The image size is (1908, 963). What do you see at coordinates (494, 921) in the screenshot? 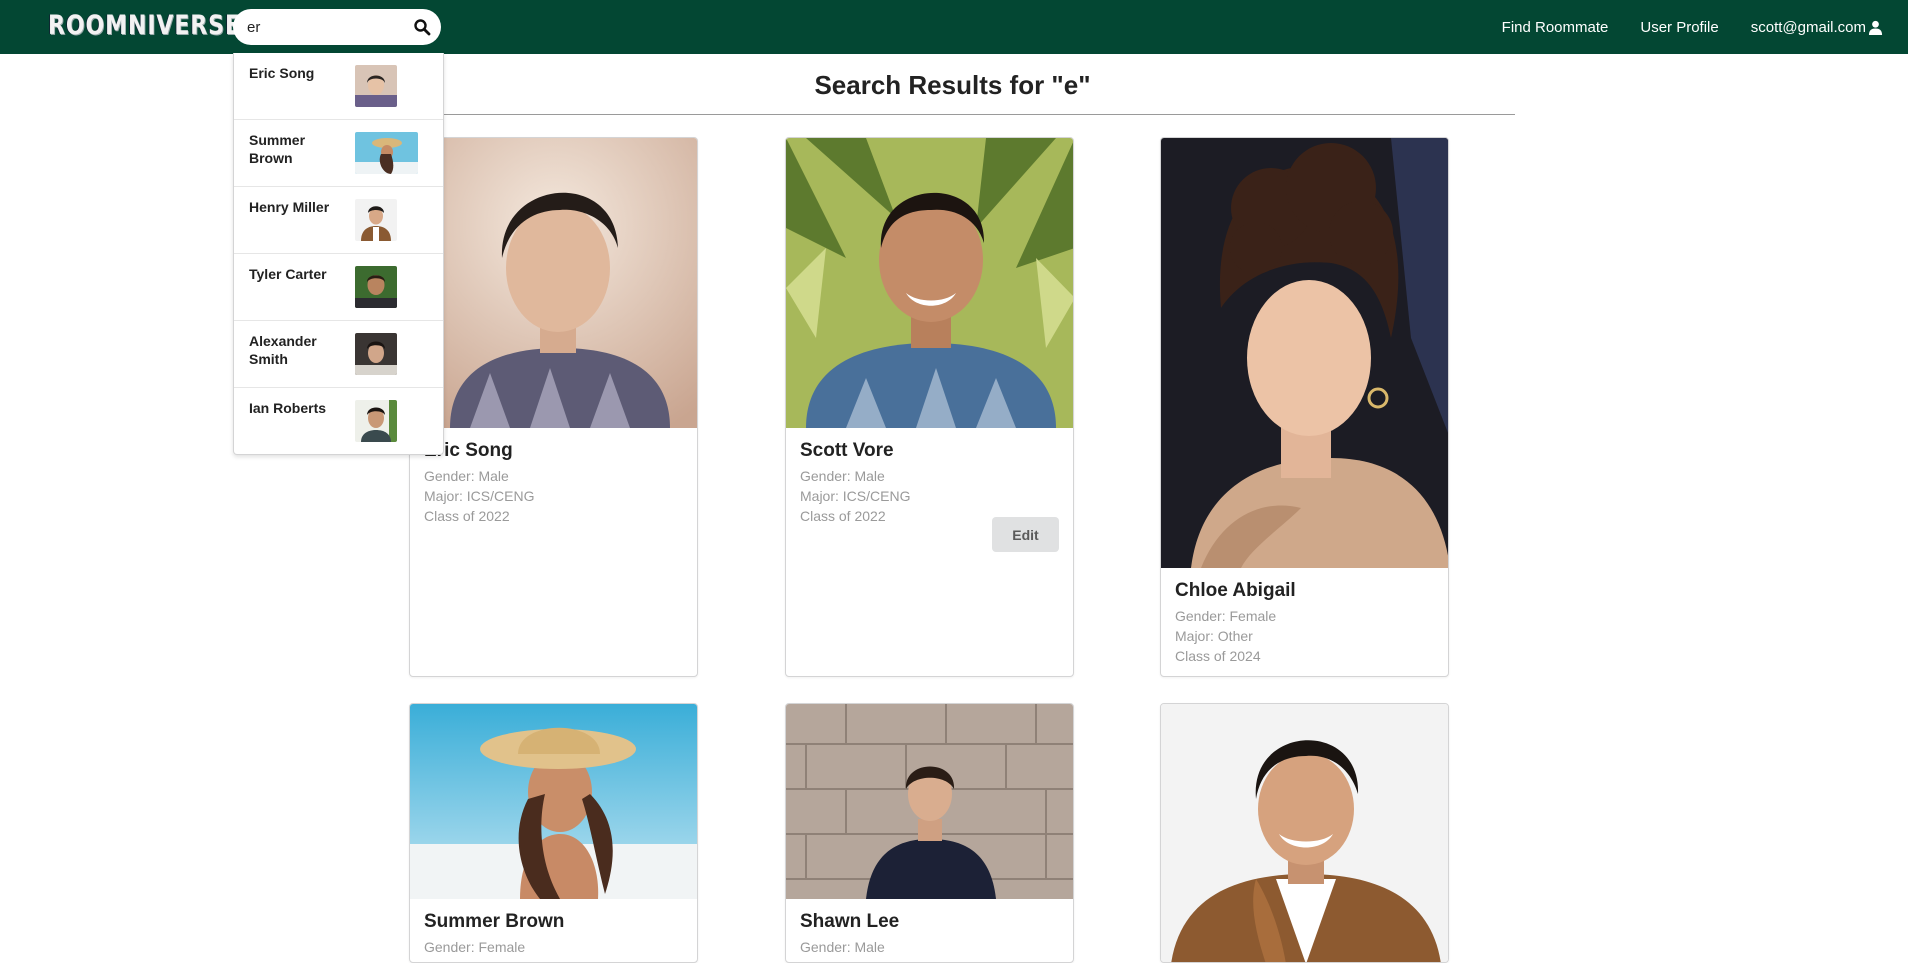
I see `card-name: Summer Brown` at bounding box center [494, 921].